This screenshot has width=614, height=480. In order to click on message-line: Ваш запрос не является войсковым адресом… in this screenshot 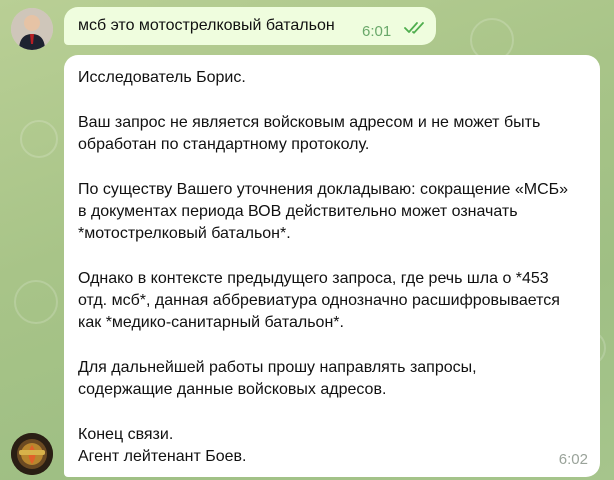, I will do `click(309, 122)`.